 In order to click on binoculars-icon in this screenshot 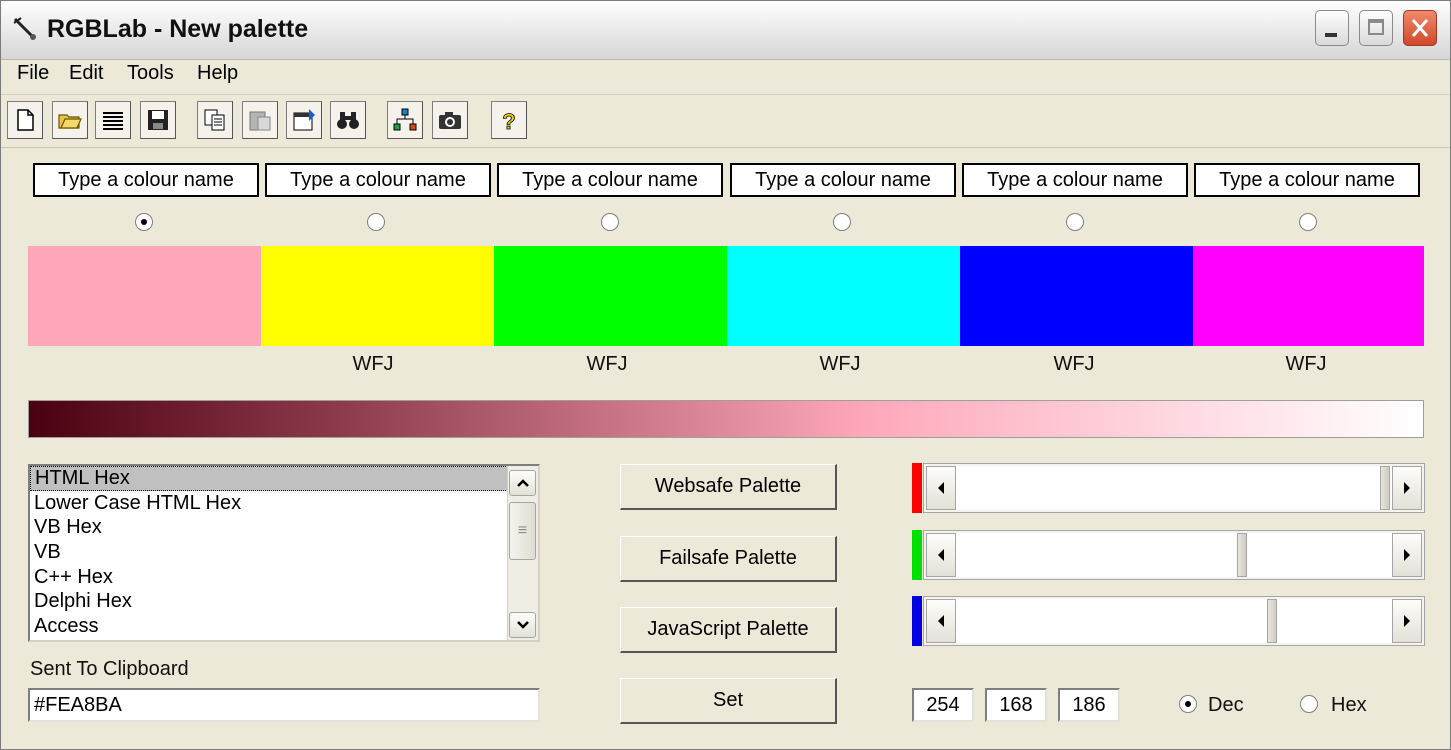, I will do `click(348, 120)`.